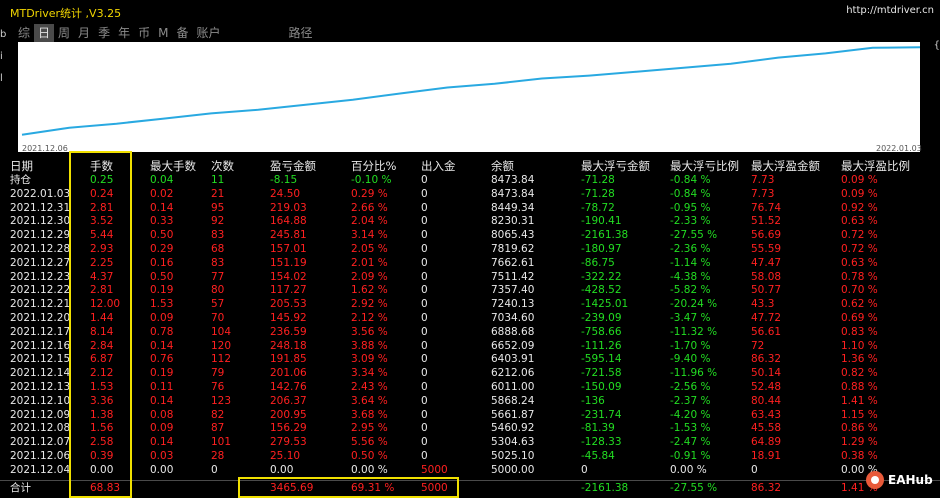  What do you see at coordinates (288, 386) in the screenshot?
I see `cell-col-4: 142.76` at bounding box center [288, 386].